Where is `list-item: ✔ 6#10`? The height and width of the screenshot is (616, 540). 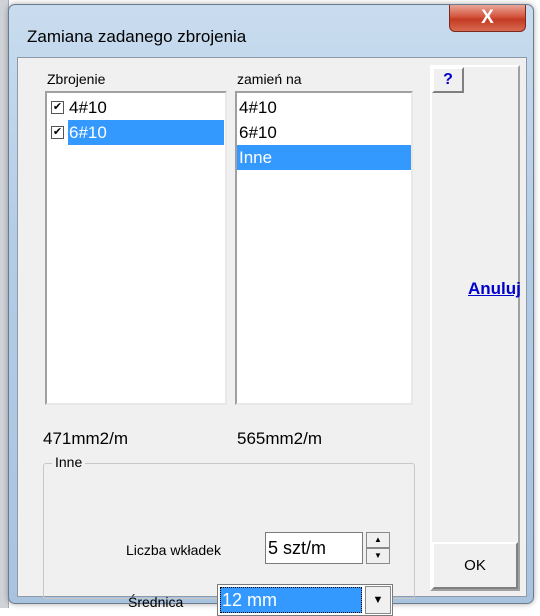
list-item: ✔ 6#10 is located at coordinates (135, 132).